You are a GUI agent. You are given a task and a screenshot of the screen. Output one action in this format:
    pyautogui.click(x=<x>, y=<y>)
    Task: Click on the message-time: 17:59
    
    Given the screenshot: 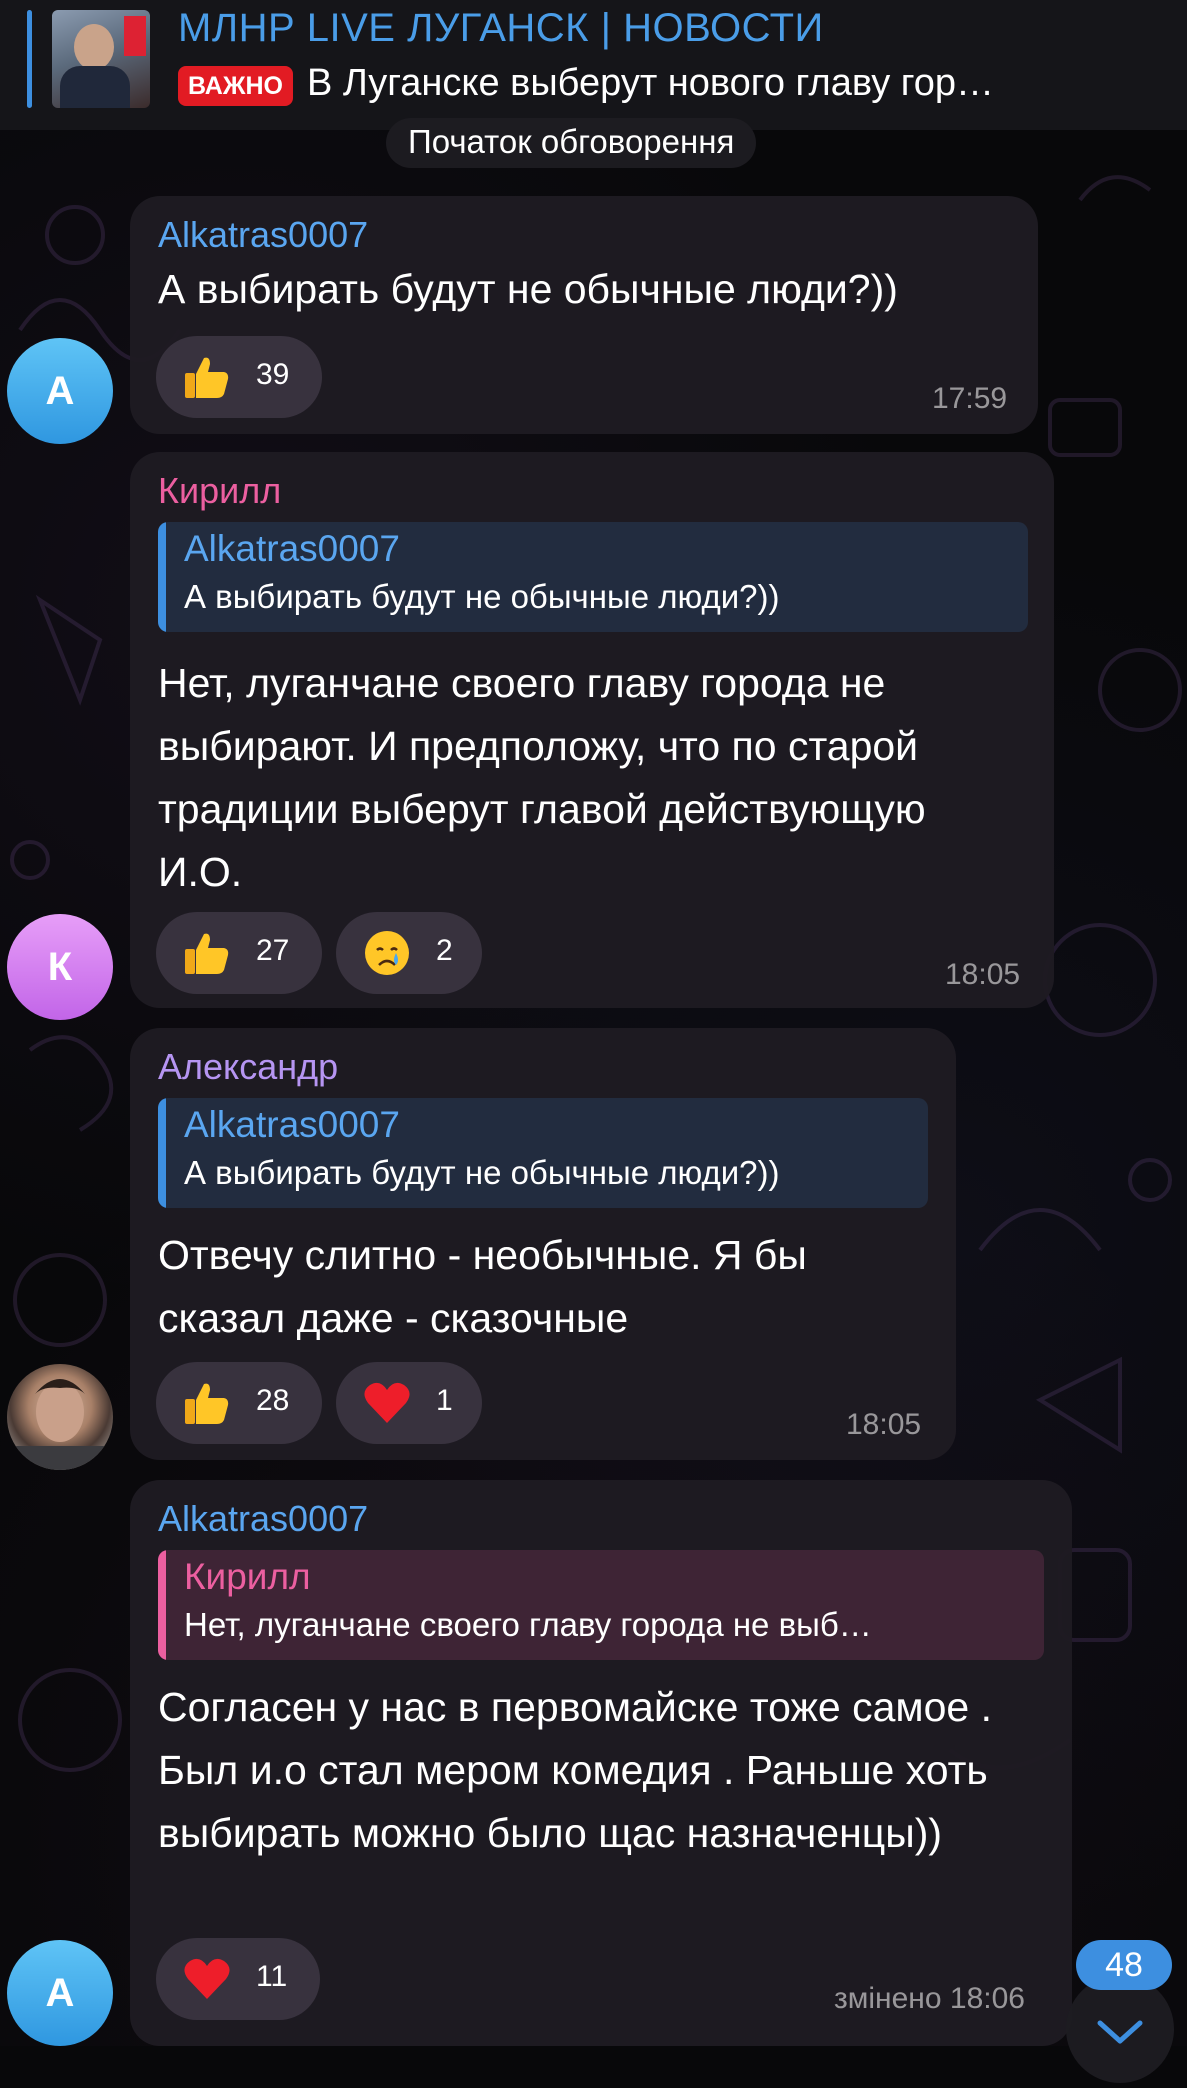 What is the action you would take?
    pyautogui.click(x=970, y=398)
    